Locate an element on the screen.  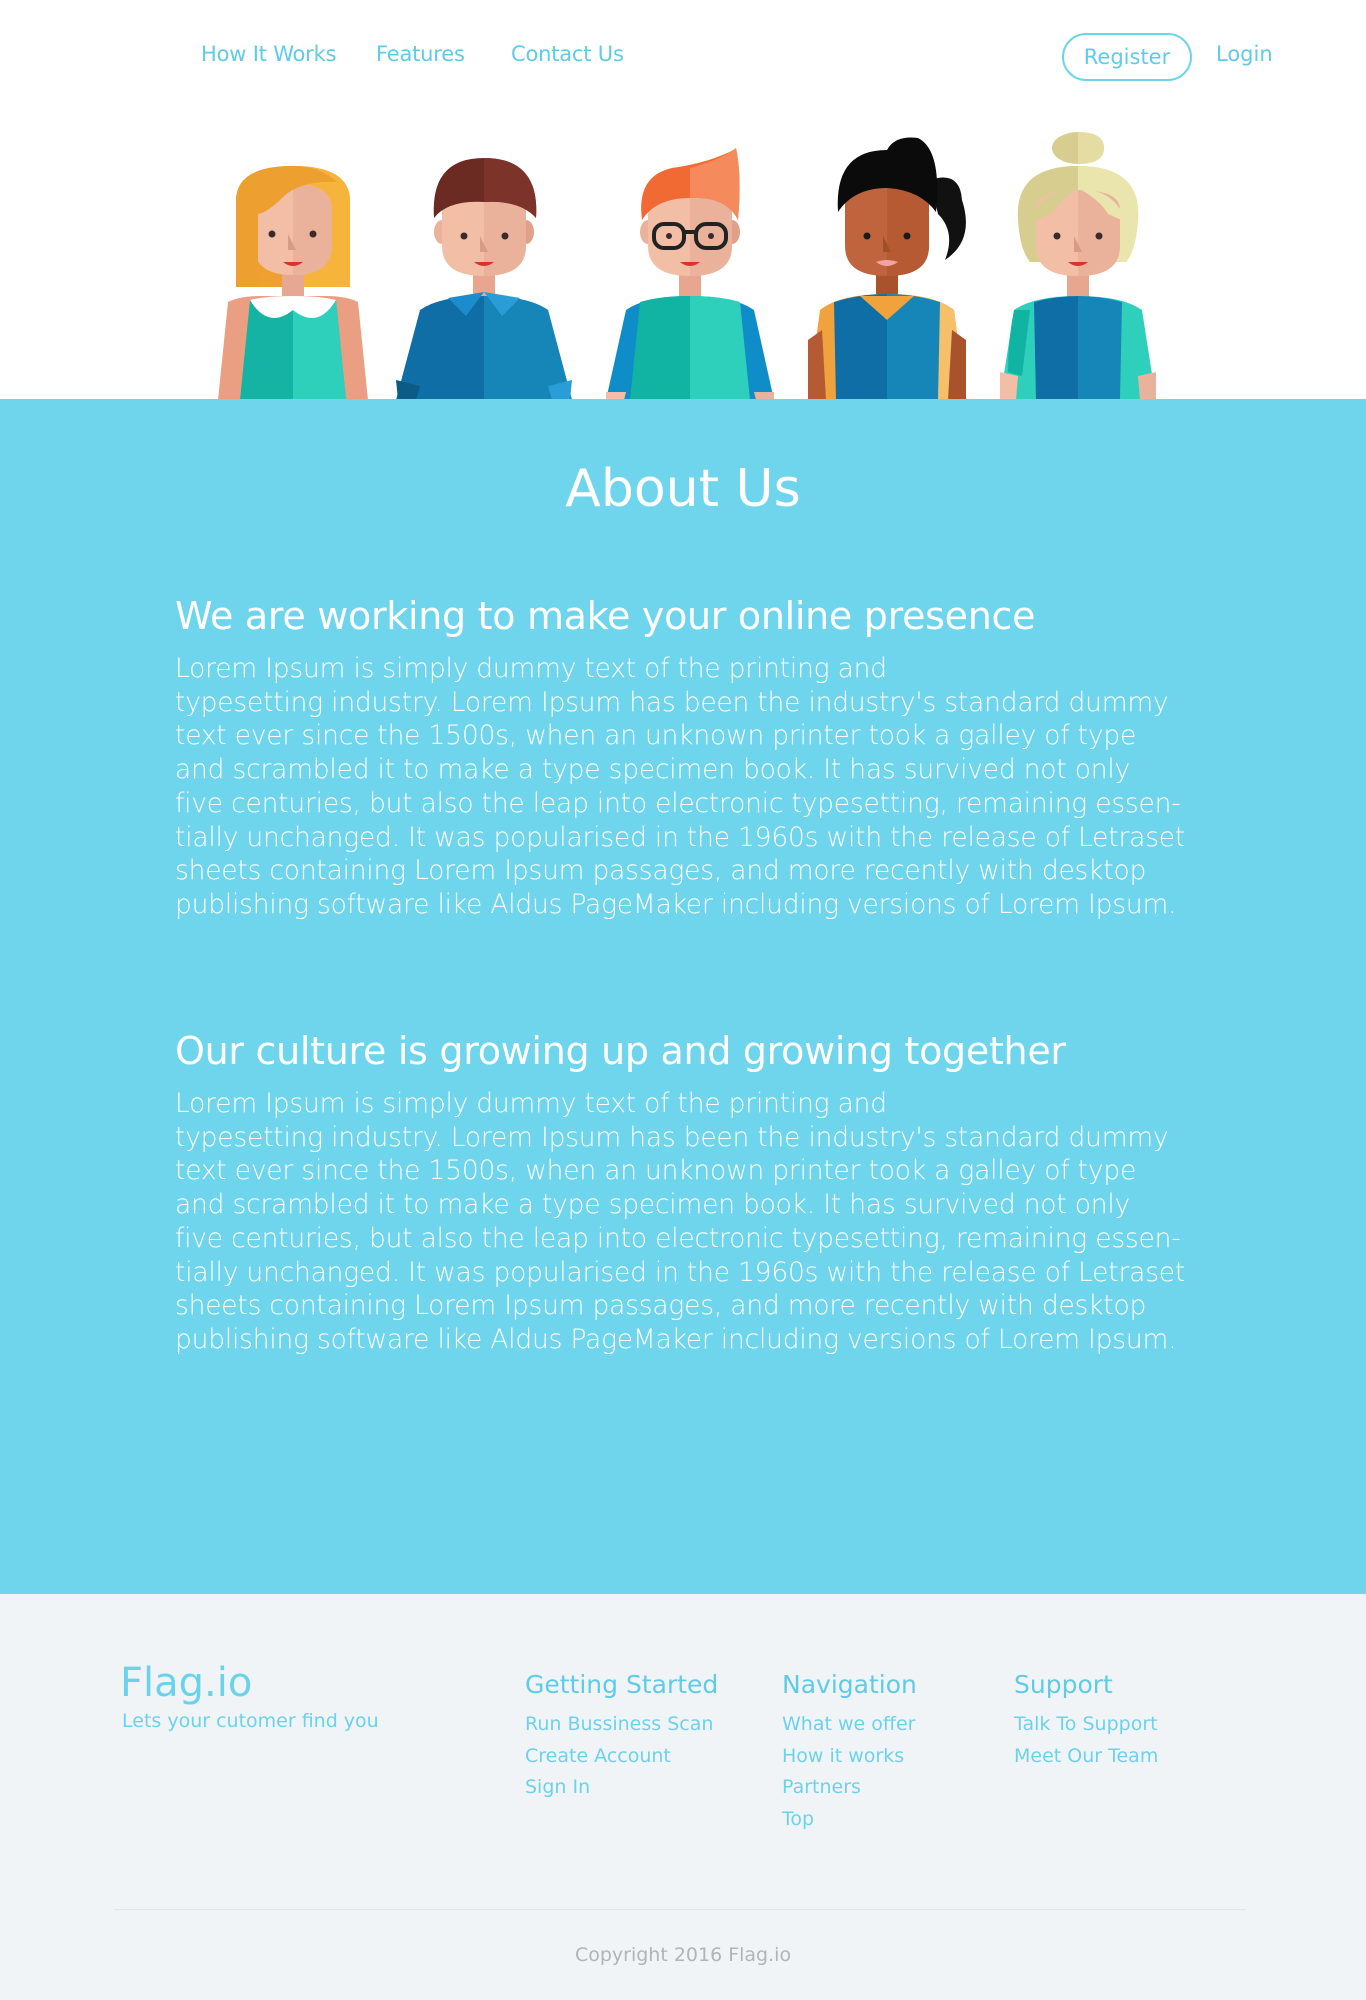
person-1-avatar is located at coordinates (293, 283).